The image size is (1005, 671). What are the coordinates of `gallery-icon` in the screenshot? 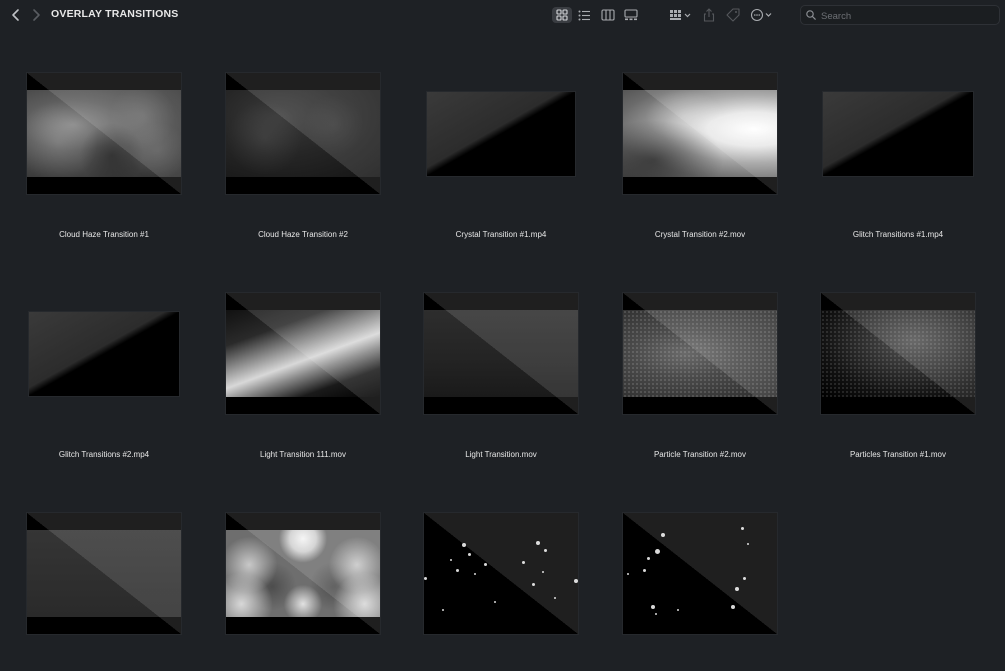 It's located at (631, 15).